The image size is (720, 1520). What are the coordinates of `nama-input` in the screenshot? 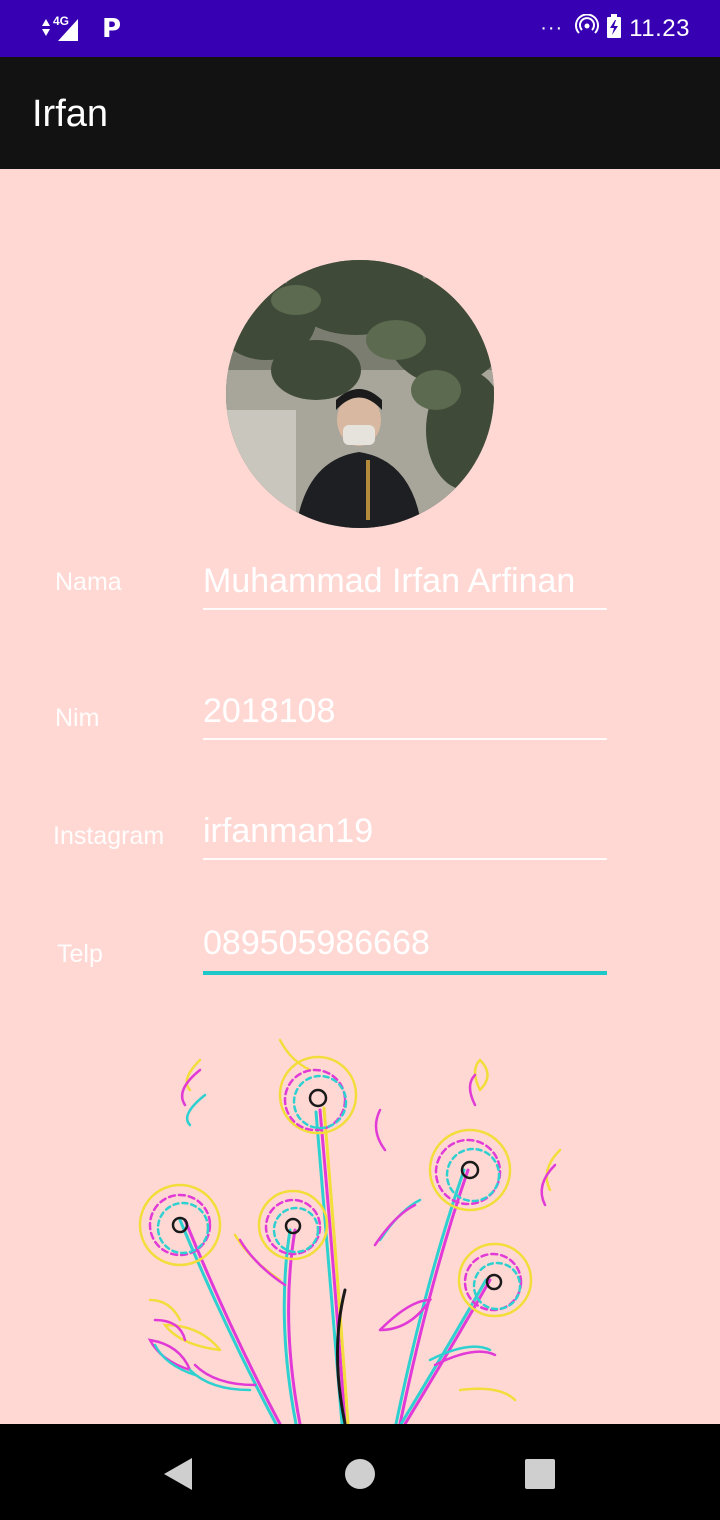 It's located at (405, 585).